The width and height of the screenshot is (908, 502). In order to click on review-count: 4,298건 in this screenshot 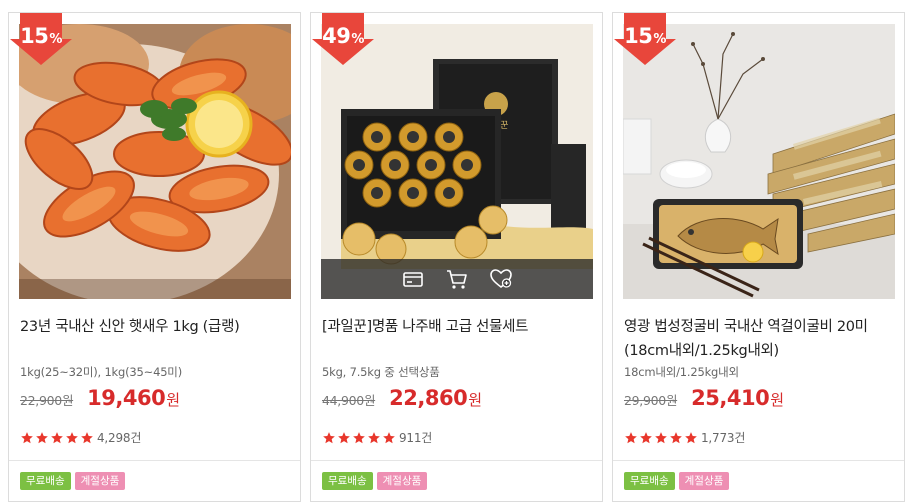, I will do `click(119, 438)`.